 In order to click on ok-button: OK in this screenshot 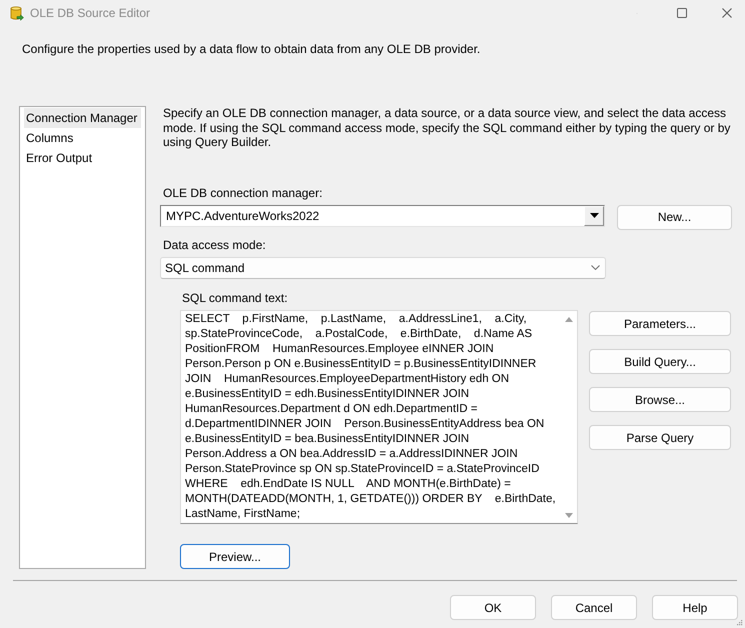, I will do `click(493, 607)`.